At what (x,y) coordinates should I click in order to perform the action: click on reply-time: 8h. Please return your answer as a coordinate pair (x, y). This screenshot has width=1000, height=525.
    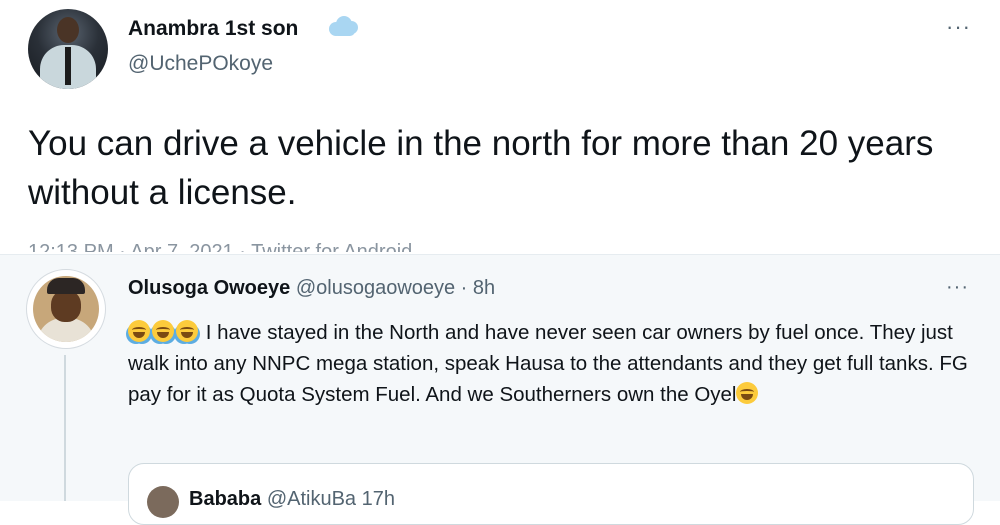
    Looking at the image, I should click on (484, 288).